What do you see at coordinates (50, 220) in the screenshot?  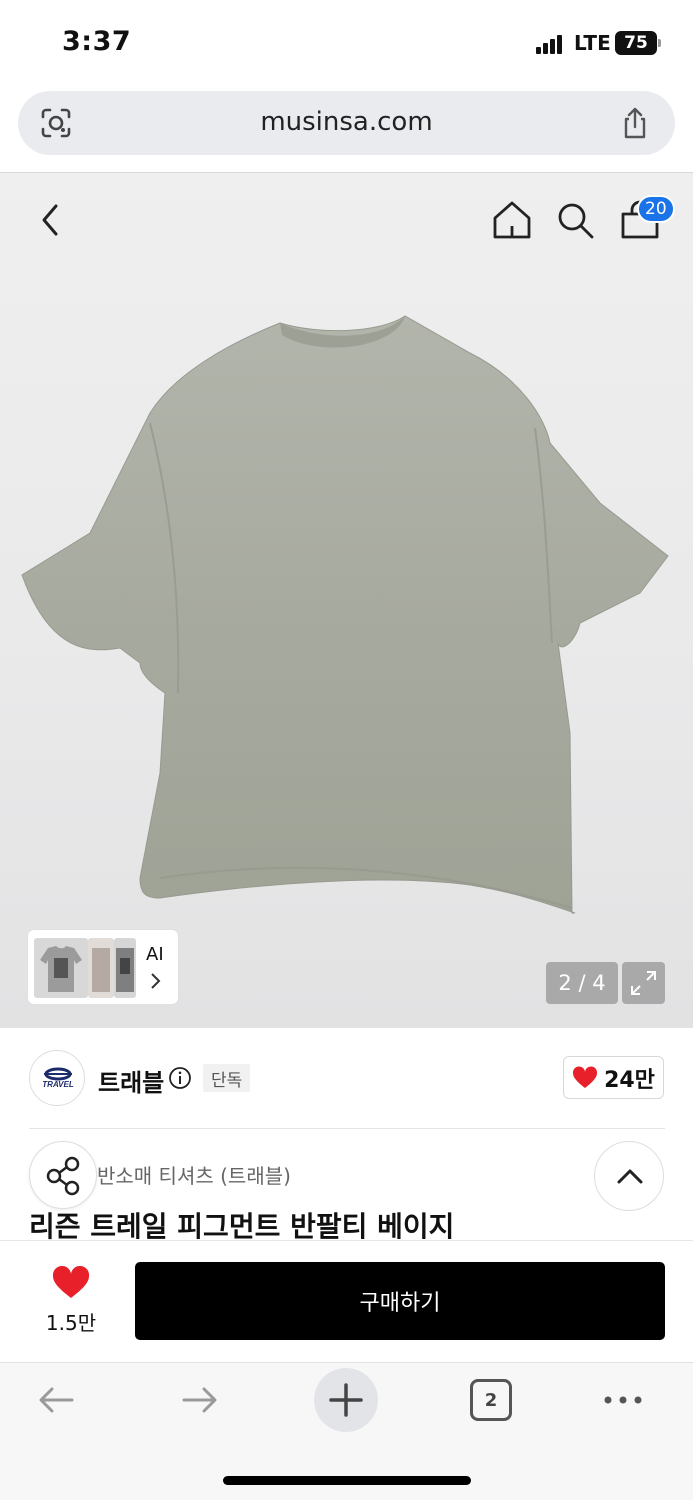 I see `back-arrow-icon` at bounding box center [50, 220].